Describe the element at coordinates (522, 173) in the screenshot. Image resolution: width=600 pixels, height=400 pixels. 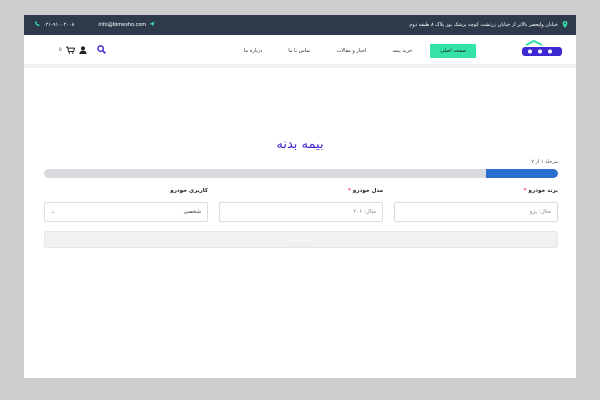
I see `progress-fill` at that location.